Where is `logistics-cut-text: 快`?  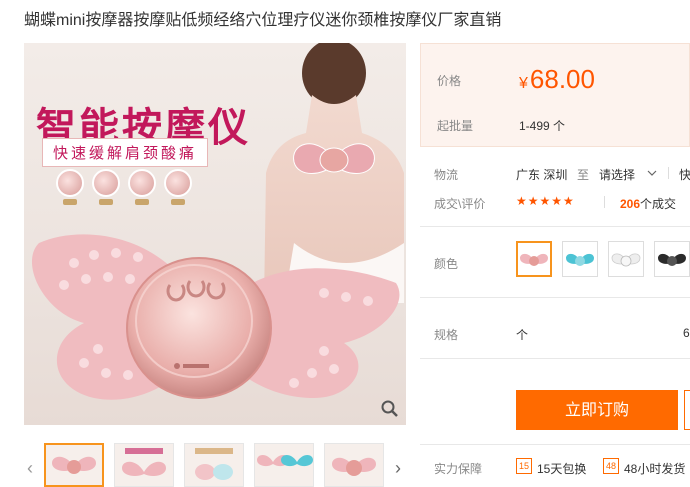
logistics-cut-text: 快 is located at coordinates (684, 175).